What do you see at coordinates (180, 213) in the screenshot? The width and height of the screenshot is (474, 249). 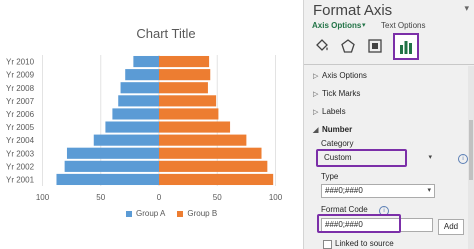 I see `legend-swatch-group-b` at bounding box center [180, 213].